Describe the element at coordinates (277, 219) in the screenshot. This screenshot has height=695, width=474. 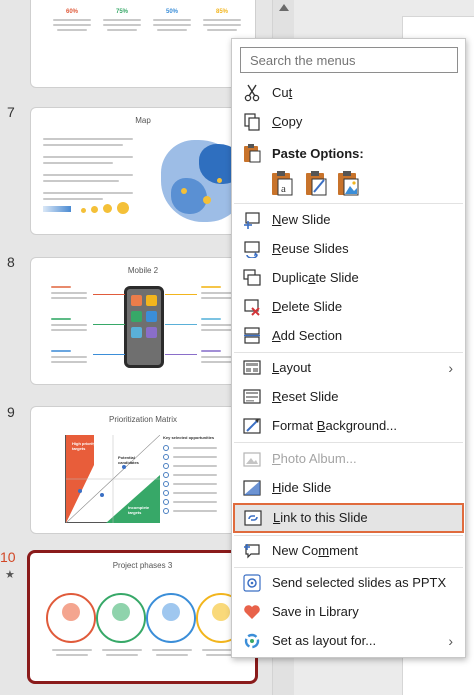
I see `accelerator-key: N` at that location.